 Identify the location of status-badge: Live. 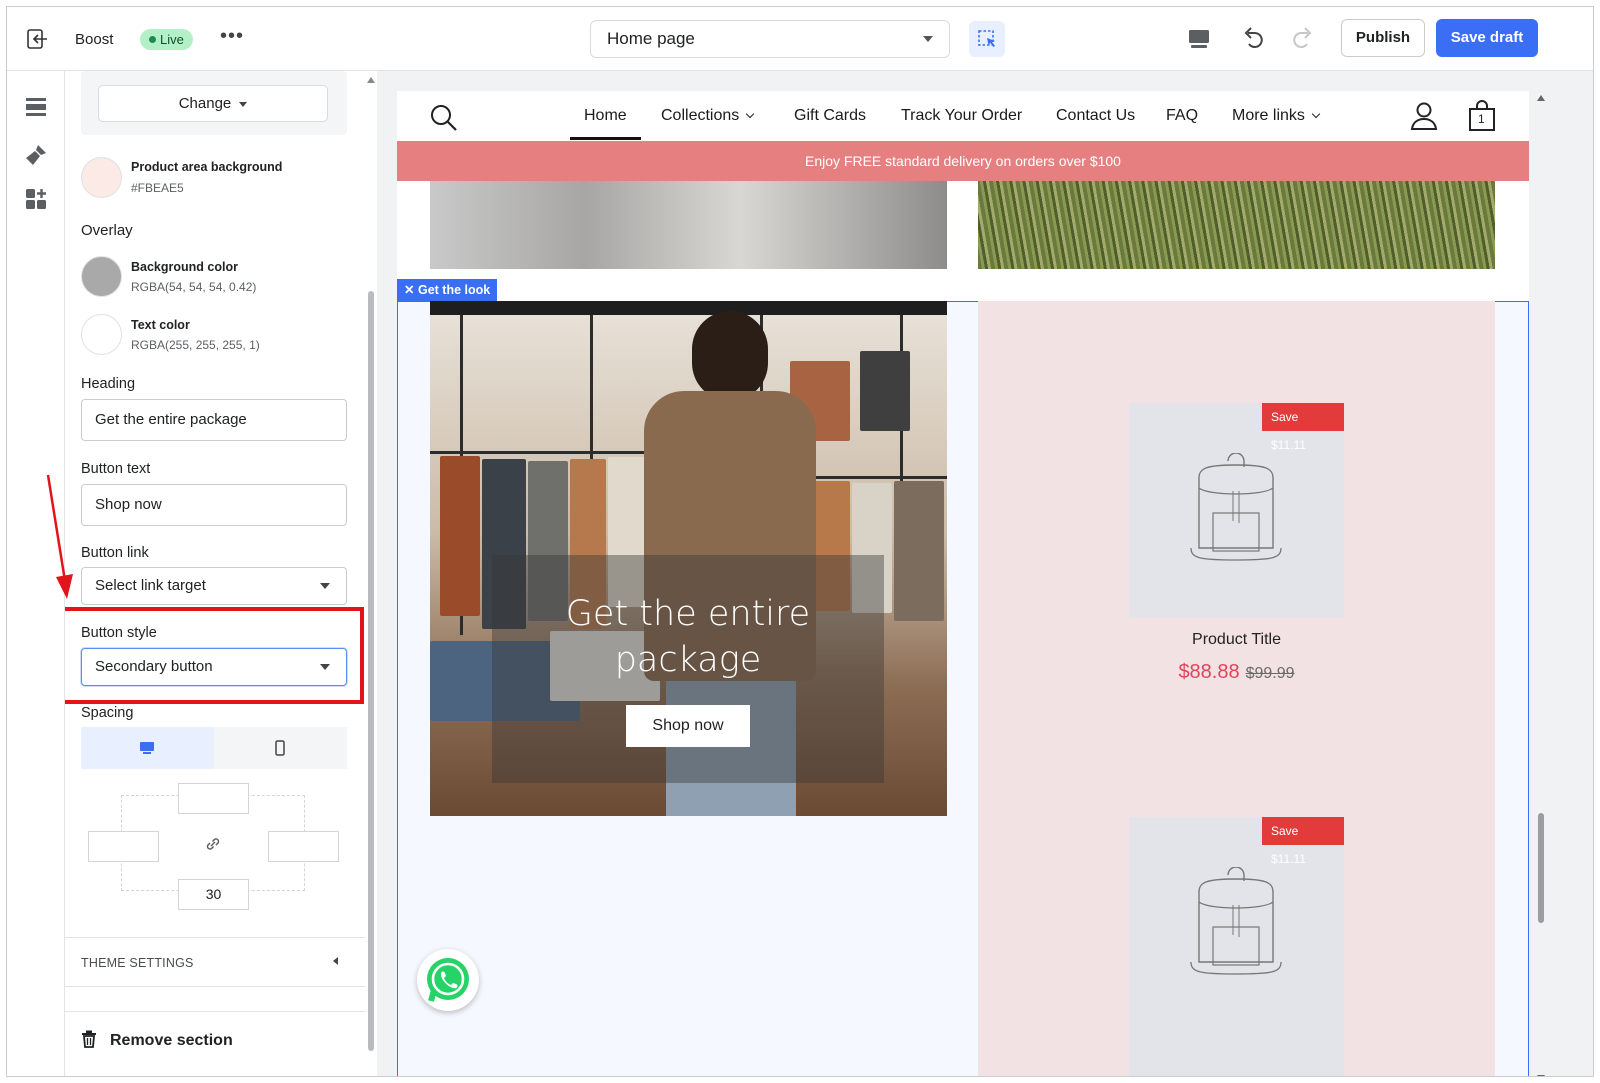
(166, 39).